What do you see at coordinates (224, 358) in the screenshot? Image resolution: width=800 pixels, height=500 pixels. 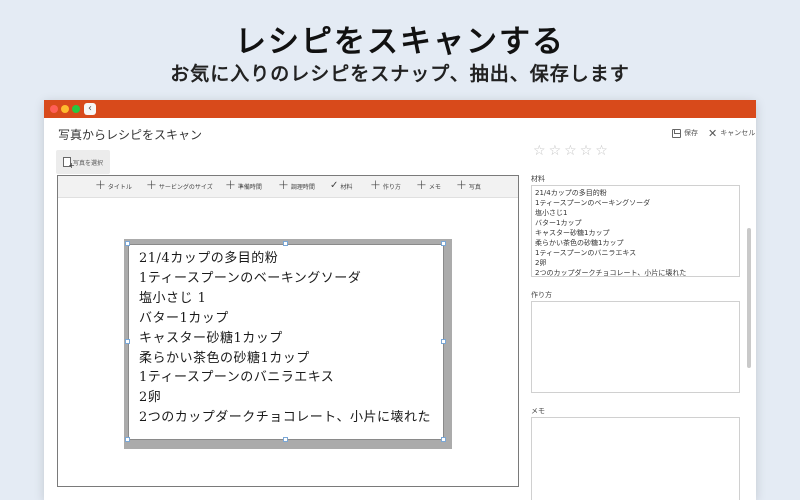 I see `photo-text-line: 柔らかい茶色の砂糖1カップ` at bounding box center [224, 358].